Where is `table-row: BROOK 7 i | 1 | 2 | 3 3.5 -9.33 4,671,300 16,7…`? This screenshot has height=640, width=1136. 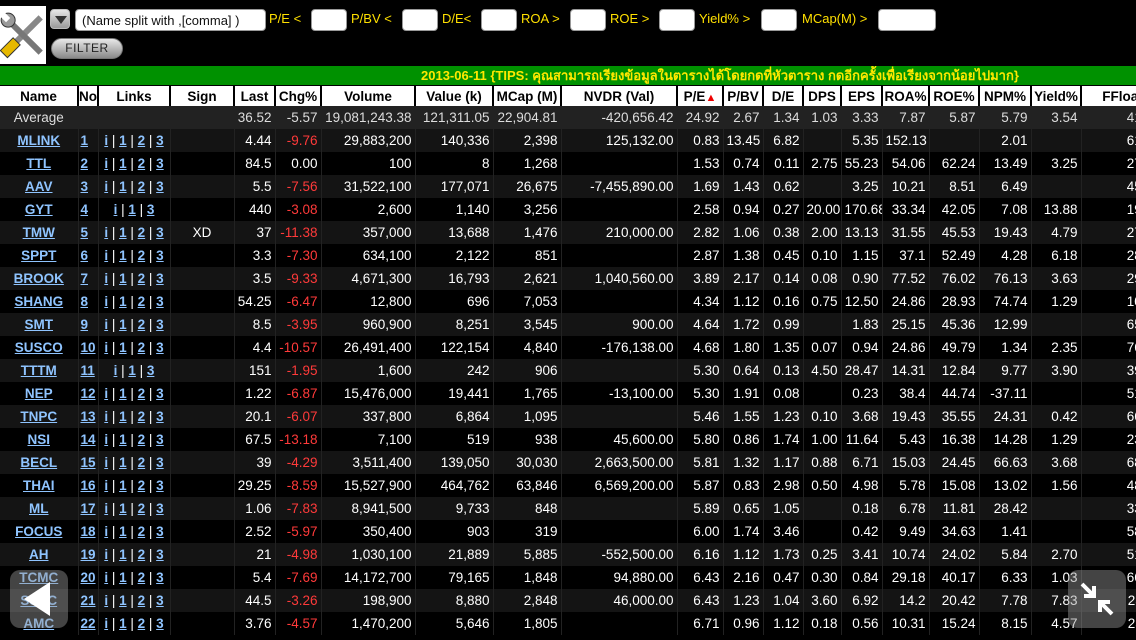
table-row: BROOK 7 i | 1 | 2 | 3 3.5 -9.33 4,671,300 16,7… is located at coordinates (568, 278).